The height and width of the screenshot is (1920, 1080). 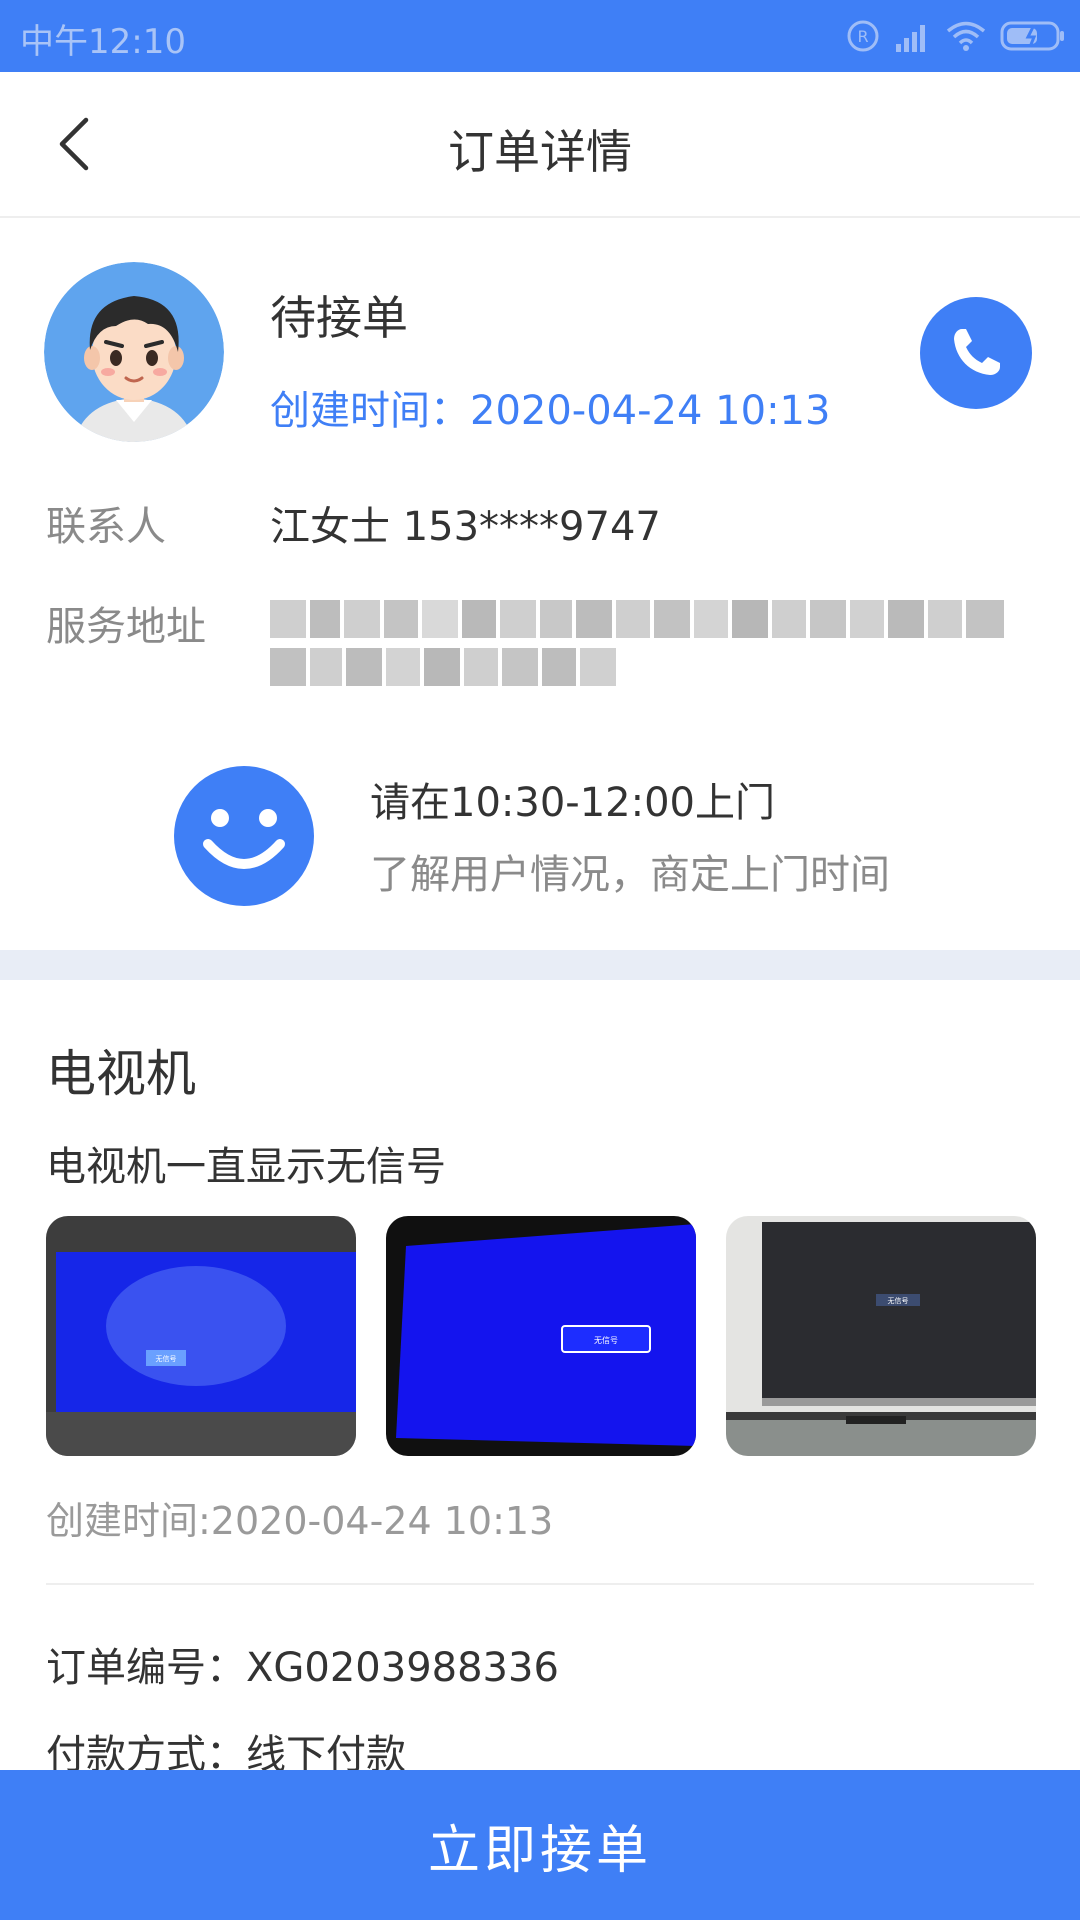 I want to click on order-number: 订单编号：XG0203988336, so click(x=302, y=1668).